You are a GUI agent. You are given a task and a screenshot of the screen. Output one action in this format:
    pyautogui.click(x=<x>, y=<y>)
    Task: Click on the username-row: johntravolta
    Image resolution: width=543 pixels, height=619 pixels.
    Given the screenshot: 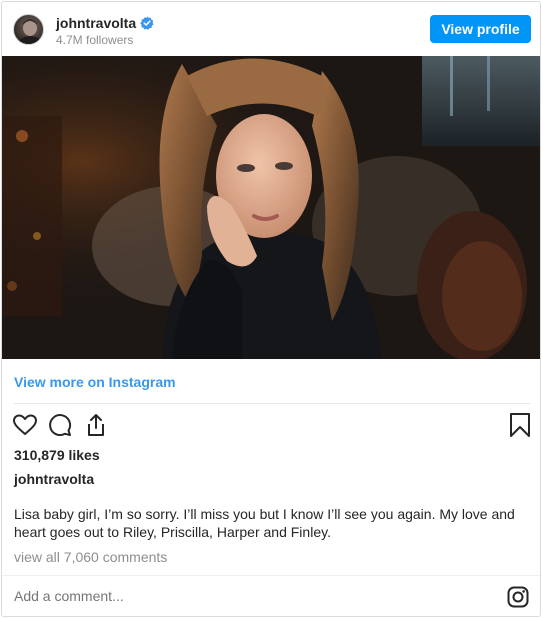 What is the action you would take?
    pyautogui.click(x=105, y=23)
    